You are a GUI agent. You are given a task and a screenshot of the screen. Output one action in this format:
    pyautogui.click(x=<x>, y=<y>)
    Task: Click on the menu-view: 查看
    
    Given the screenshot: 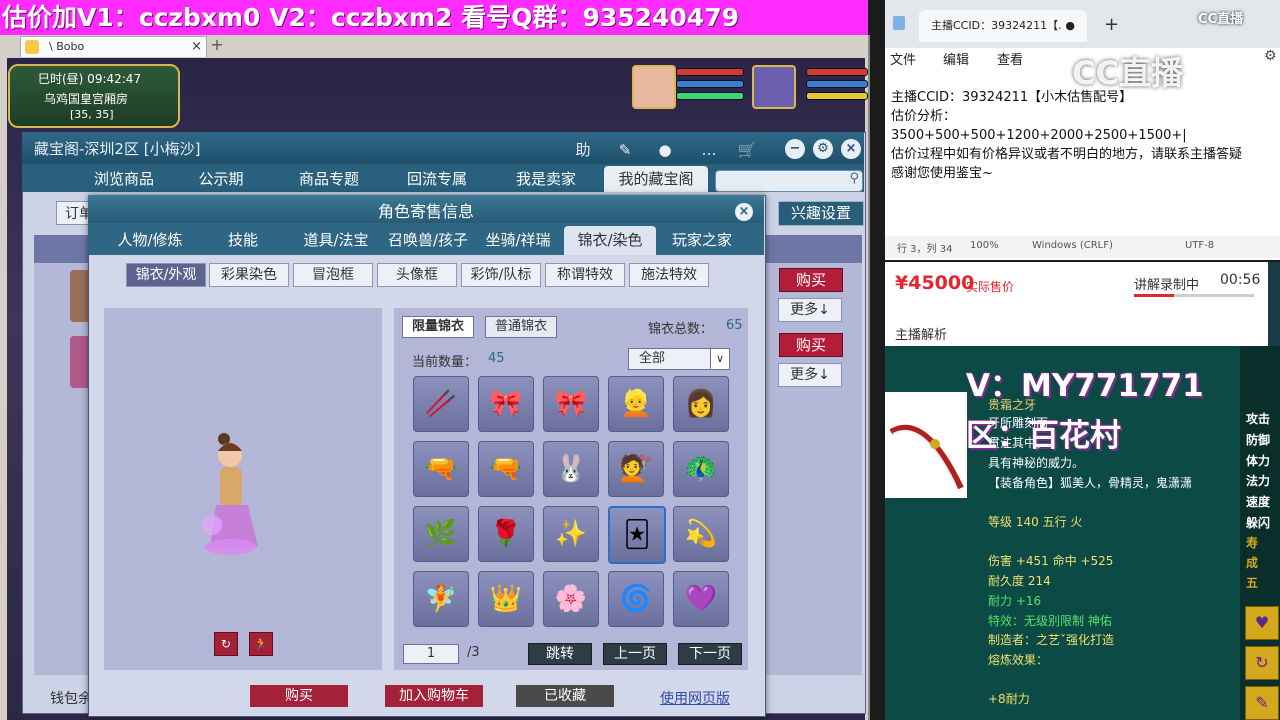 What is the action you would take?
    pyautogui.click(x=1010, y=58)
    